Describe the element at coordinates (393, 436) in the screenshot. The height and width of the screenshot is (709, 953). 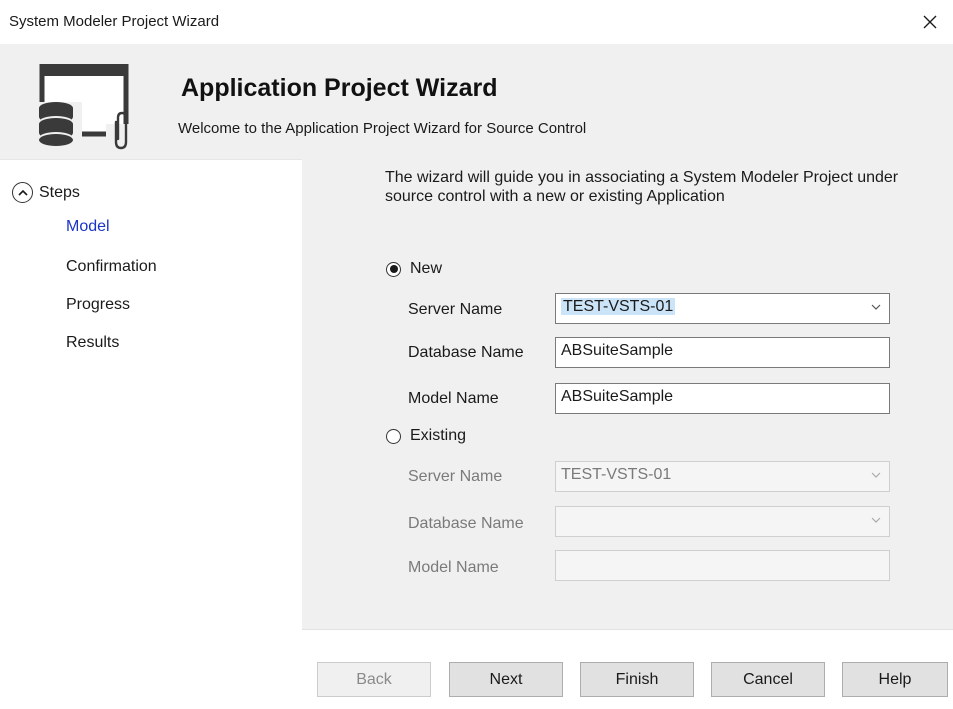
I see `existing-radio` at that location.